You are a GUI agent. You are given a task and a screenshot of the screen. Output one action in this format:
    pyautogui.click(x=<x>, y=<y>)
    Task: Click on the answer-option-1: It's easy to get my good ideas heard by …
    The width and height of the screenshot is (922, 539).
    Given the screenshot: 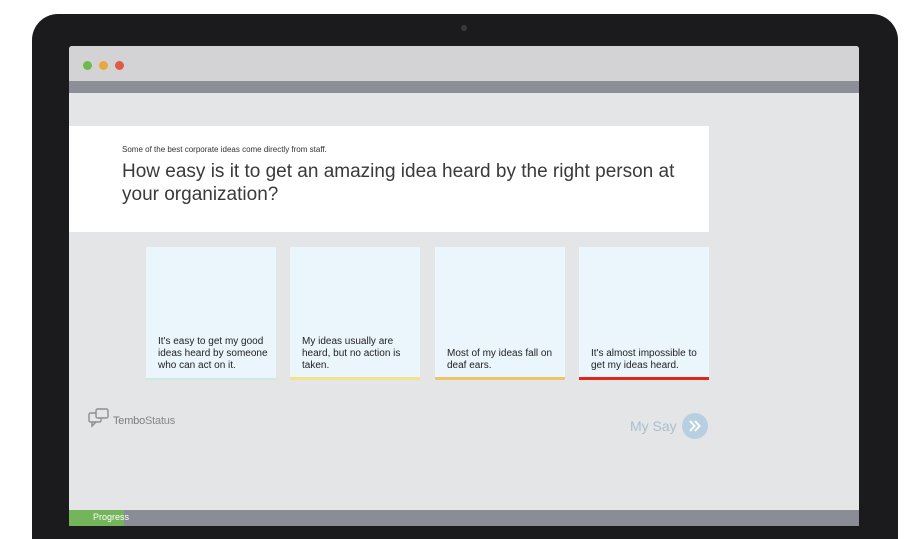 What is the action you would take?
    pyautogui.click(x=211, y=313)
    